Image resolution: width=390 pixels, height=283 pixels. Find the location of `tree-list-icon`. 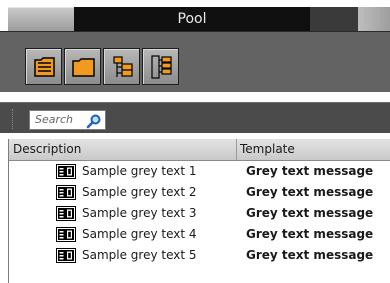

tree-list-icon is located at coordinates (161, 67).